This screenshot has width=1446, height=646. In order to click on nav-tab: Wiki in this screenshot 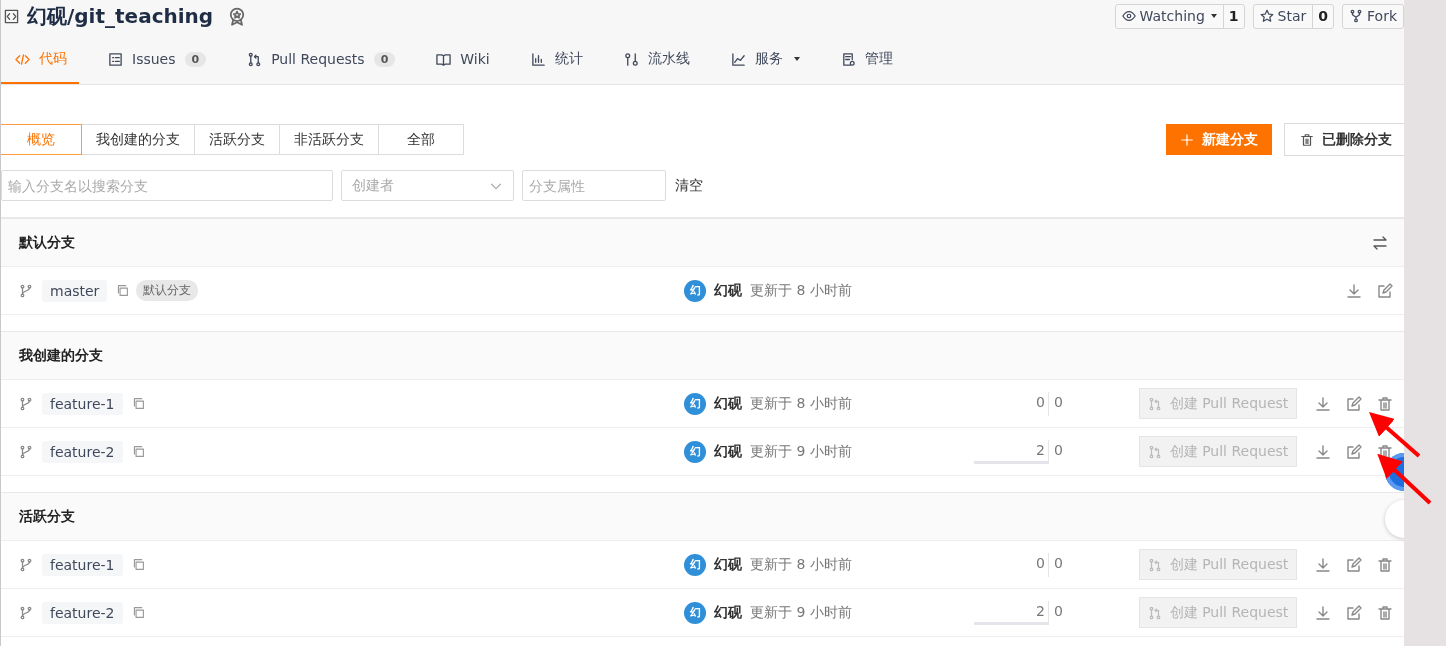, I will do `click(462, 58)`.